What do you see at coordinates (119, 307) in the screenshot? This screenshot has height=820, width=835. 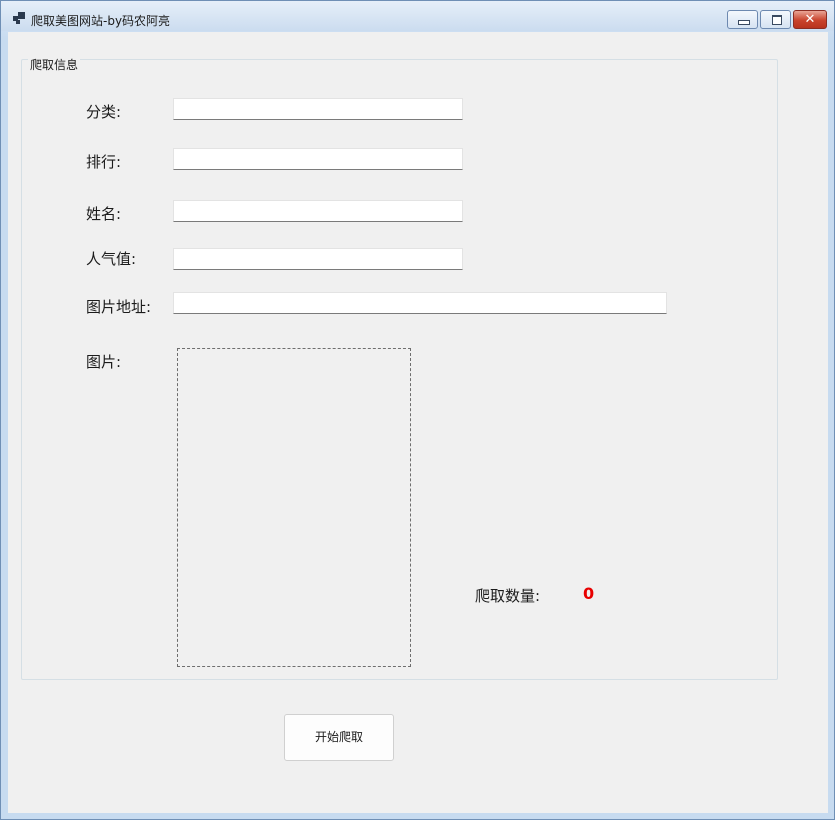 I see `image-url-label: 图片地址:` at bounding box center [119, 307].